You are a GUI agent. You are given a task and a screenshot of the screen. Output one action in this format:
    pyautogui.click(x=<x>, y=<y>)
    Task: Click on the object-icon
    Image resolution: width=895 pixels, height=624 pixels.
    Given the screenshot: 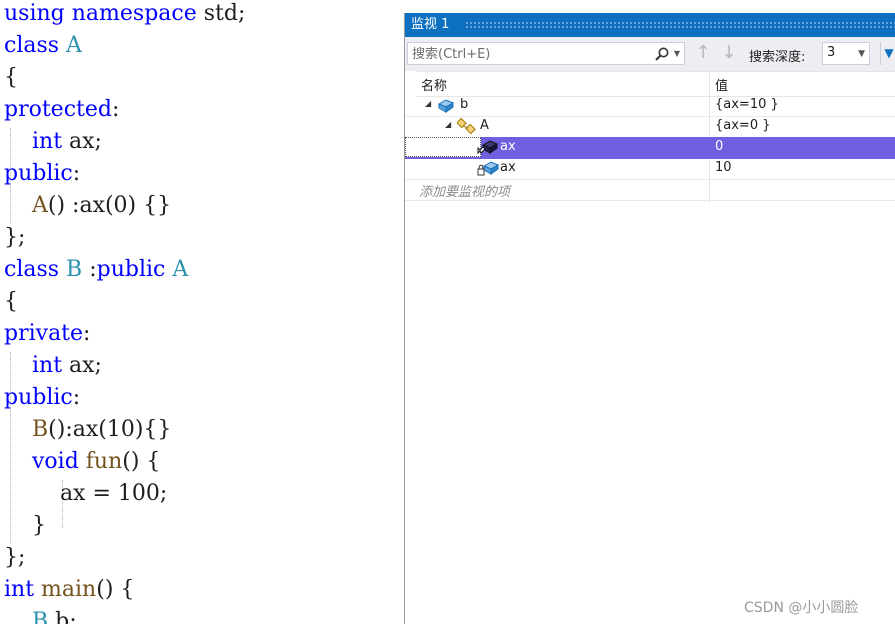 What is the action you would take?
    pyautogui.click(x=446, y=105)
    